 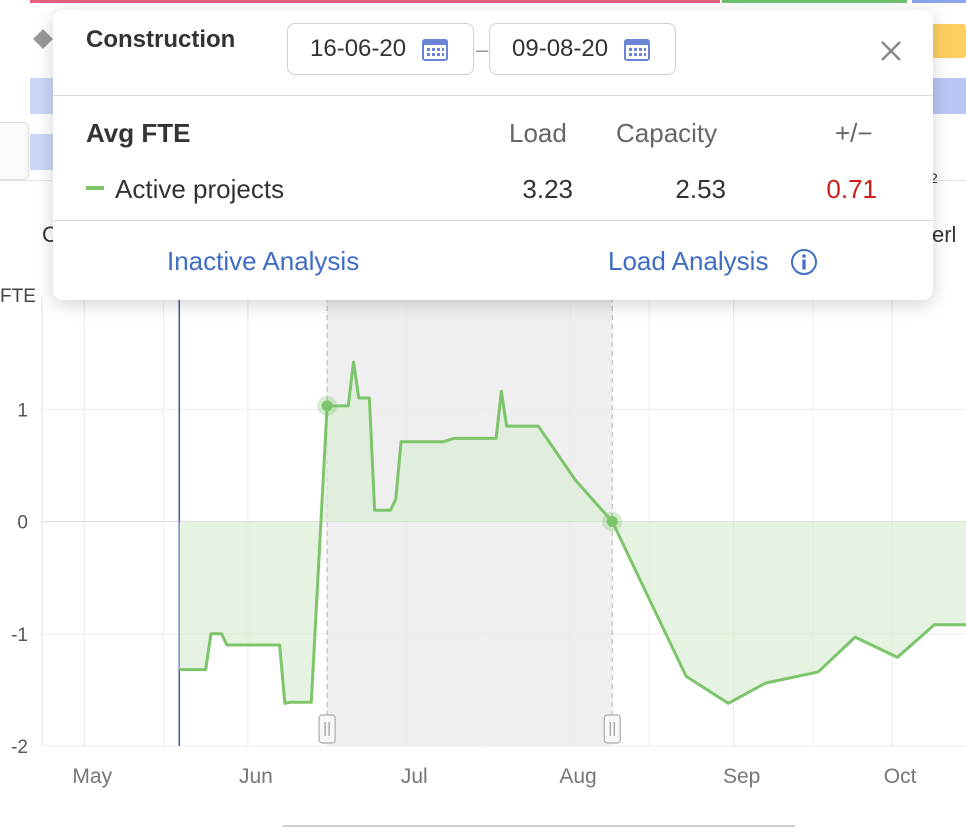 What do you see at coordinates (256, 776) in the screenshot?
I see `x-tick-label: Jun` at bounding box center [256, 776].